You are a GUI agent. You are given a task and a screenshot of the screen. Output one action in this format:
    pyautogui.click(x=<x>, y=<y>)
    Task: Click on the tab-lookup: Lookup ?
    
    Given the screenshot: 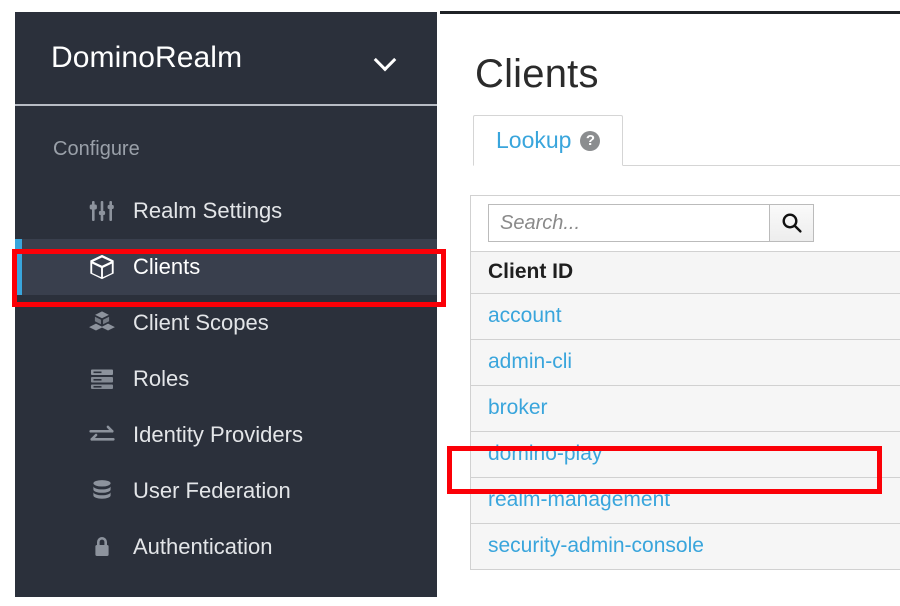 What is the action you would take?
    pyautogui.click(x=548, y=140)
    